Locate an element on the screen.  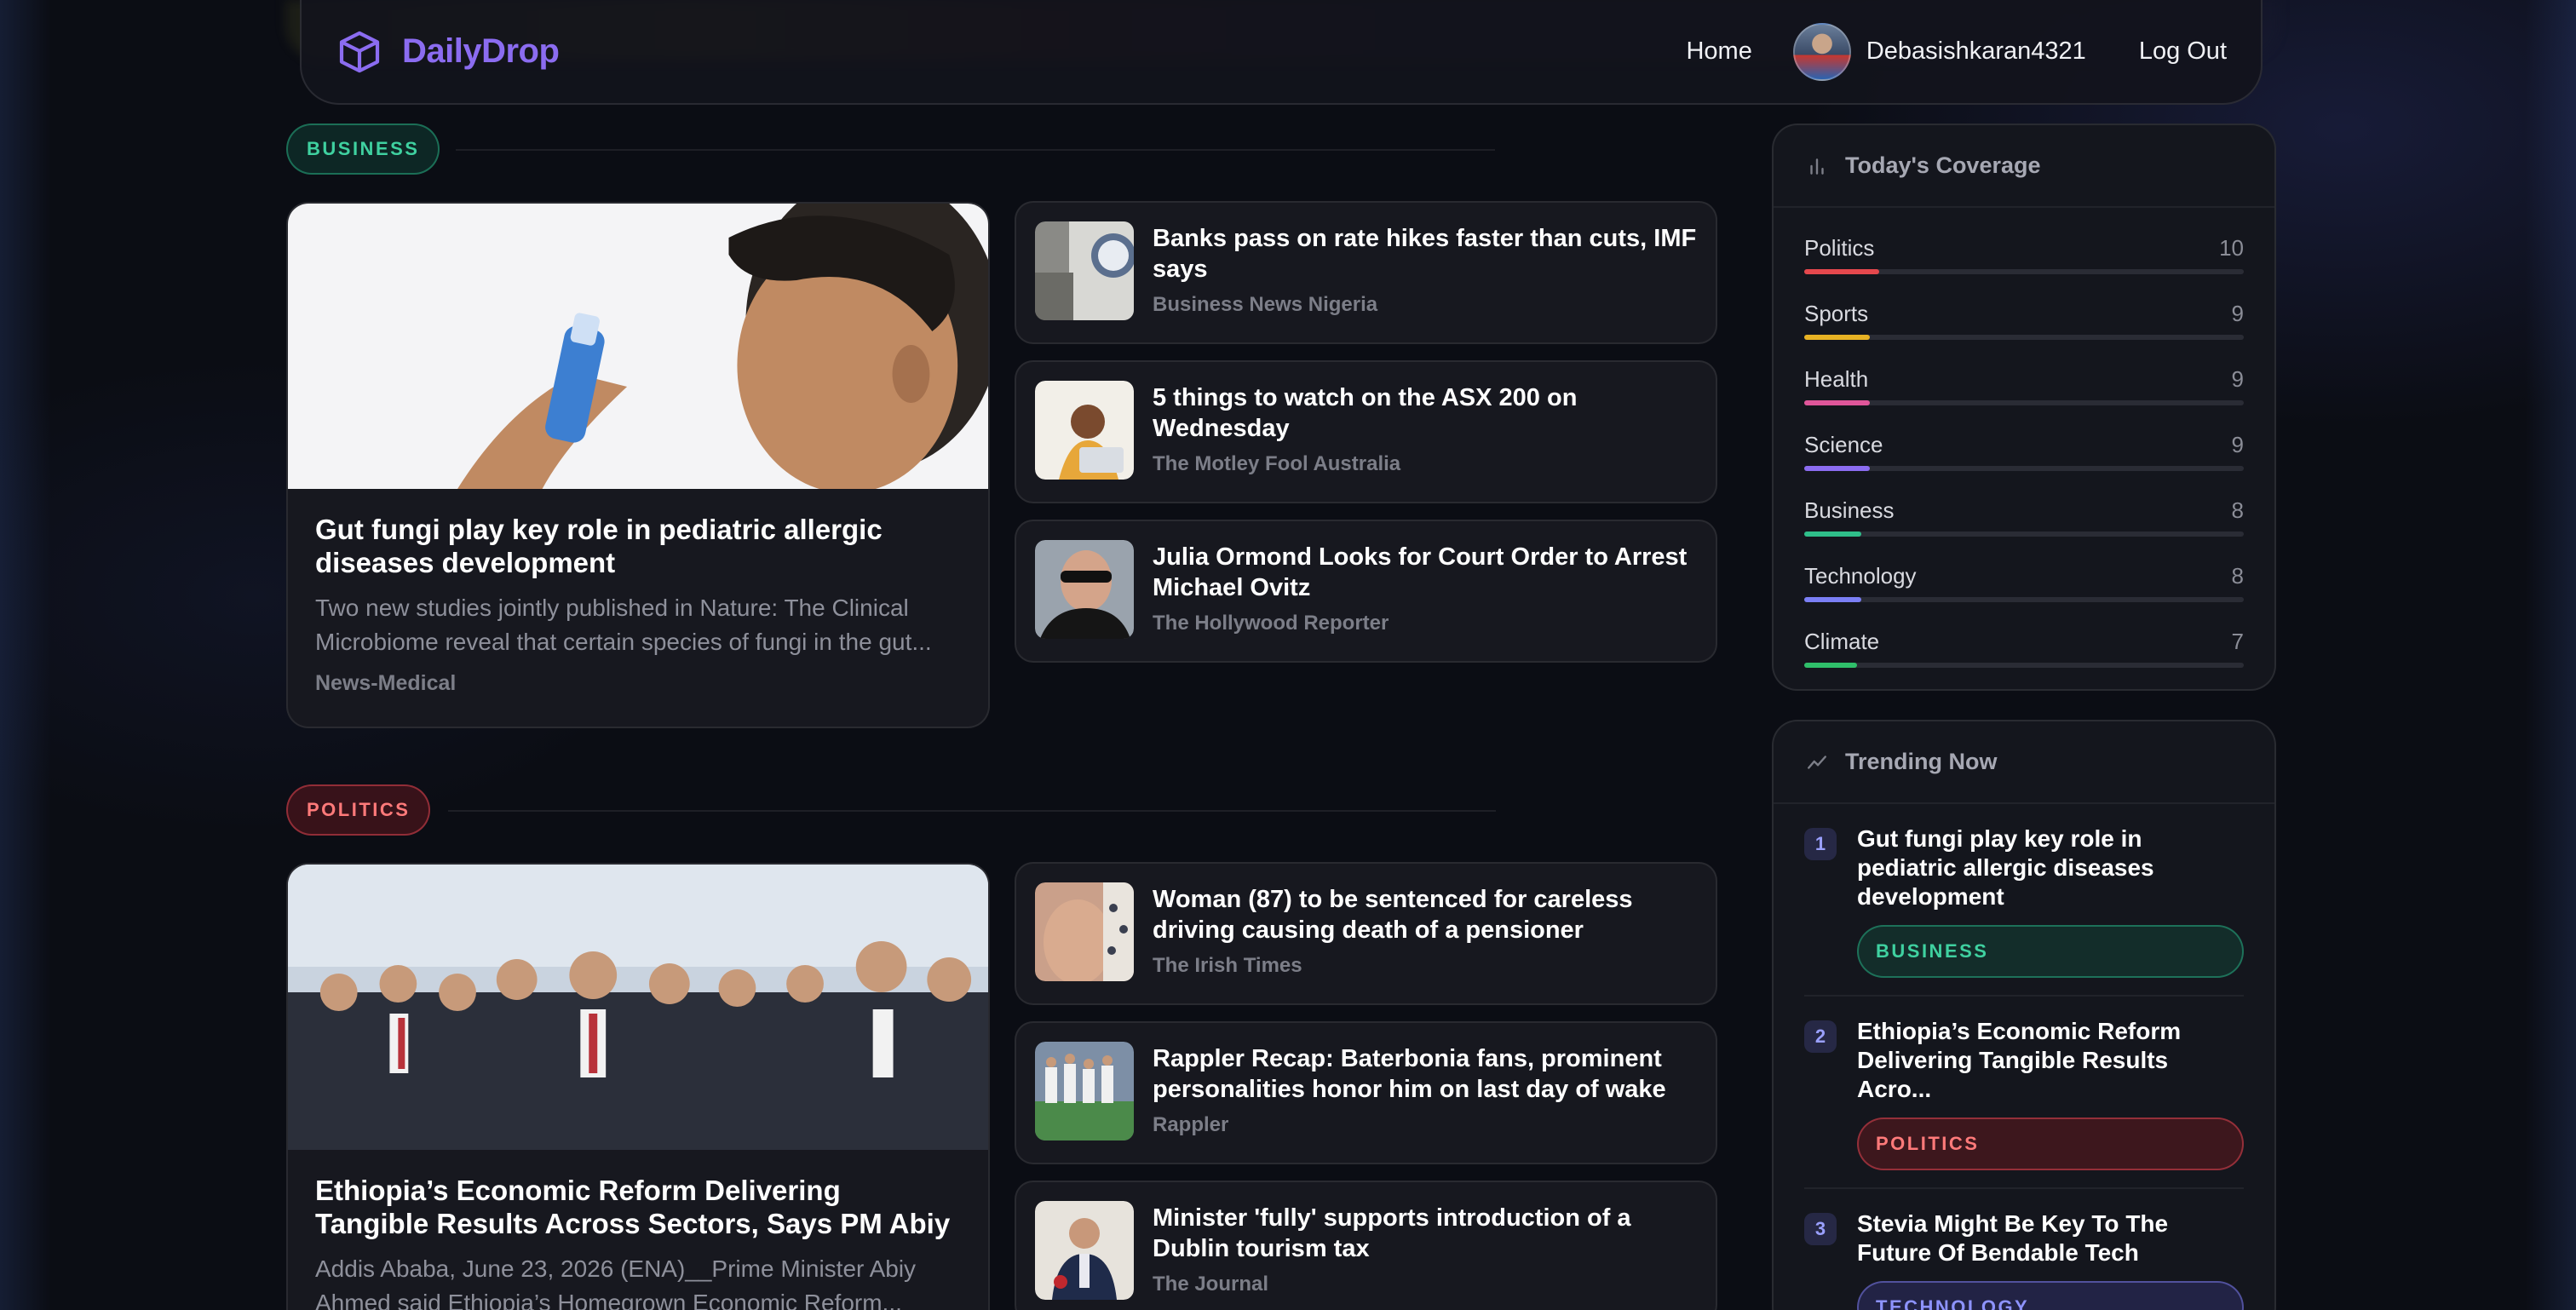
user-profile: Debasishkaran4321 is located at coordinates (1939, 51).